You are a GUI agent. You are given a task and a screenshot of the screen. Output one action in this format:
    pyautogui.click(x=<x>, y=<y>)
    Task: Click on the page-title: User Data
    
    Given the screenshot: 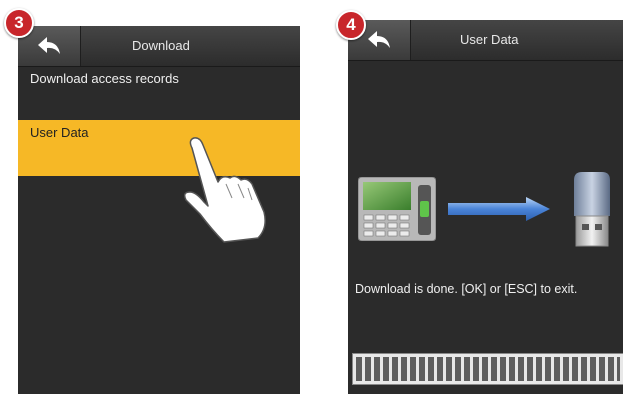 What is the action you would take?
    pyautogui.click(x=489, y=39)
    